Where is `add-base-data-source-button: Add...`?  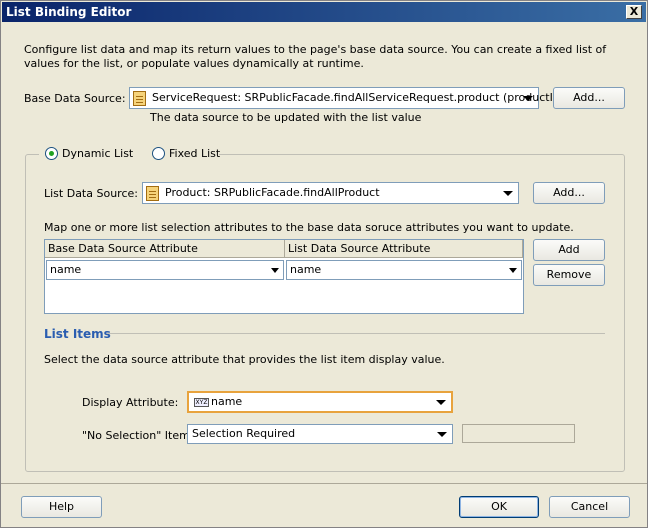
add-base-data-source-button: Add... is located at coordinates (589, 98).